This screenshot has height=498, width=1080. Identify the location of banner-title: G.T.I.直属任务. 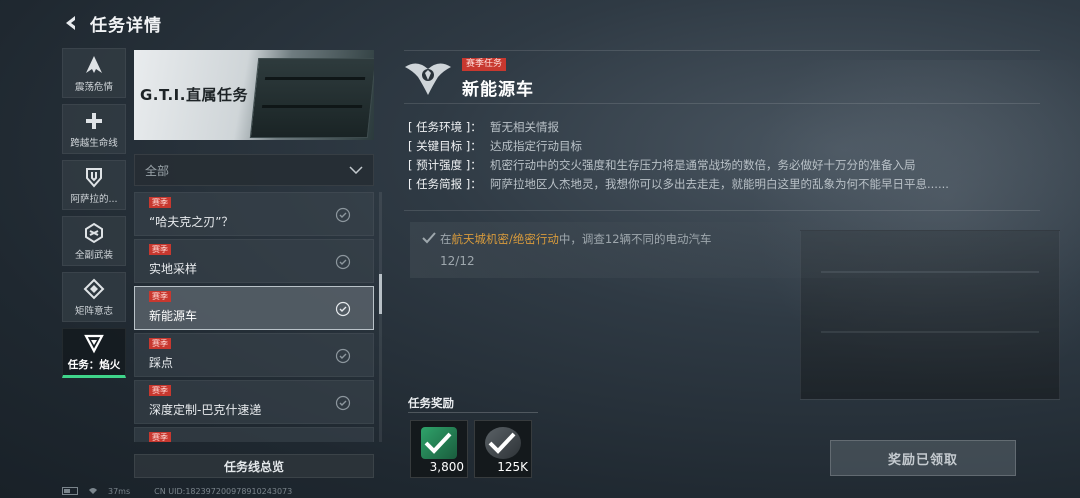
(194, 95).